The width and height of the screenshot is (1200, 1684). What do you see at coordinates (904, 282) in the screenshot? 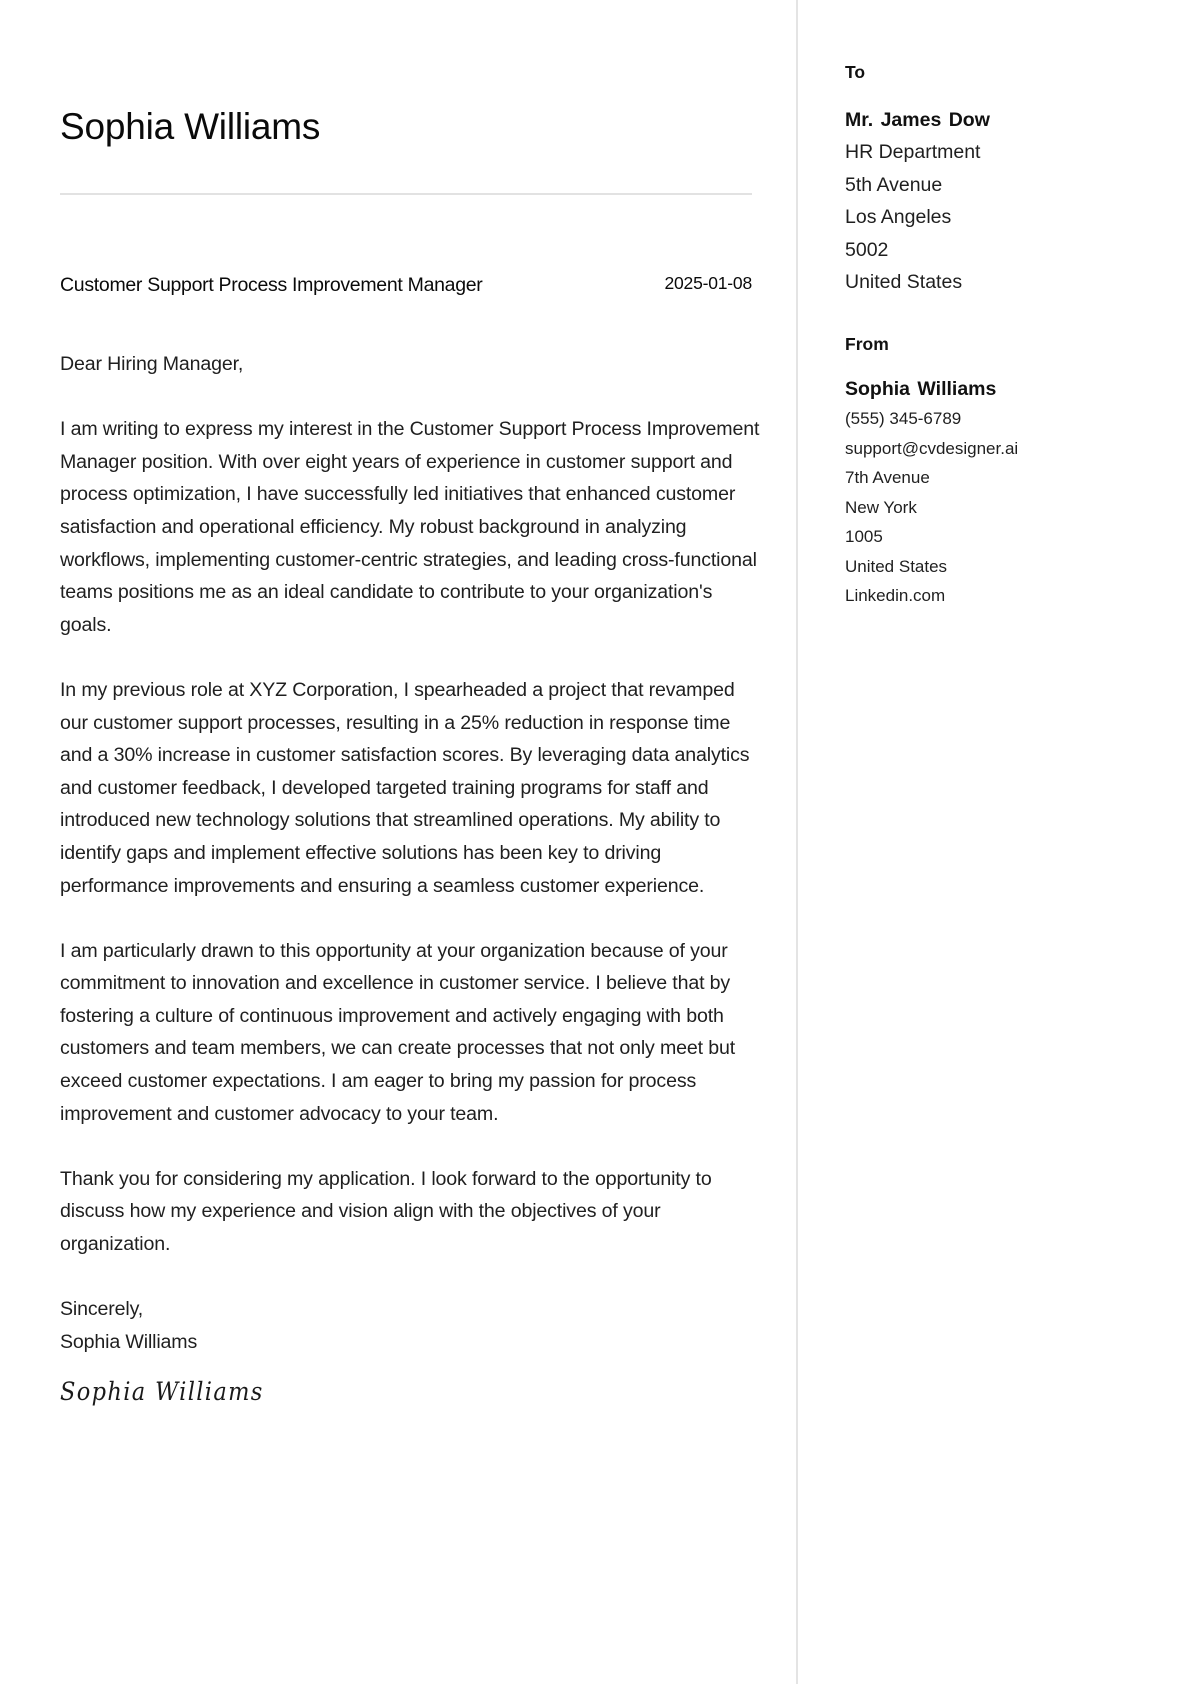
I see `recipient-country: United States` at bounding box center [904, 282].